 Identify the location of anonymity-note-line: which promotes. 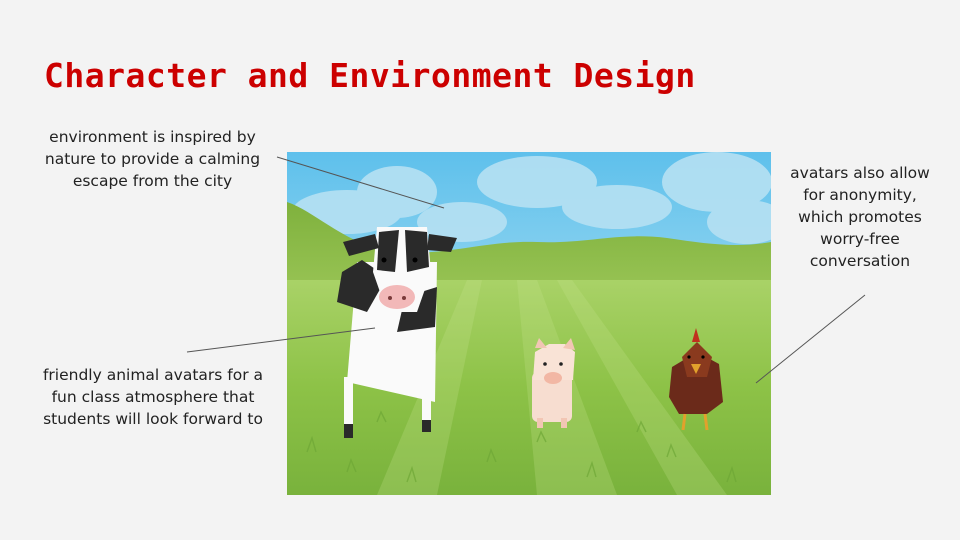
(860, 217).